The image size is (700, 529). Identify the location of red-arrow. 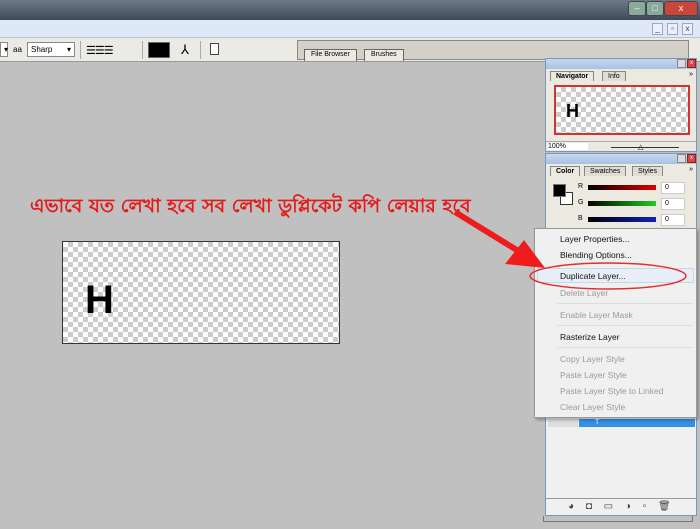
(487, 232).